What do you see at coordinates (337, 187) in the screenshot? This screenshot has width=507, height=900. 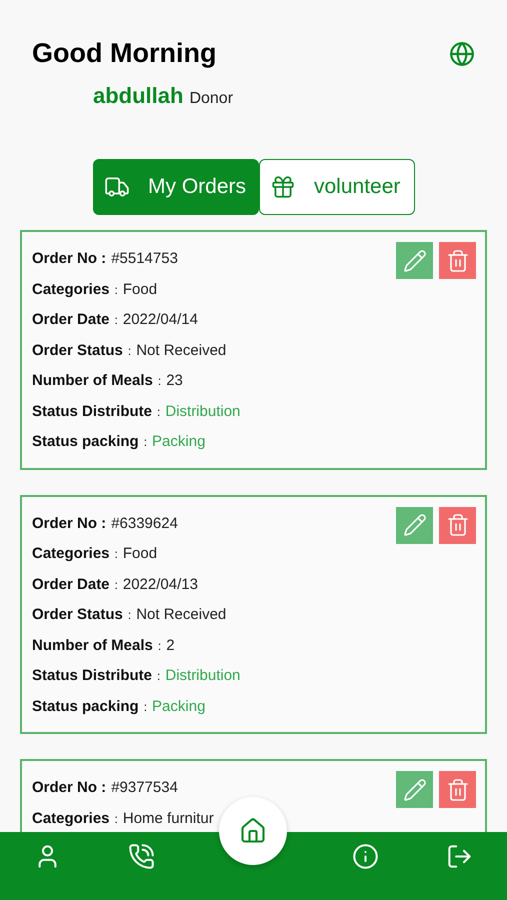 I see `tab: volunteer` at bounding box center [337, 187].